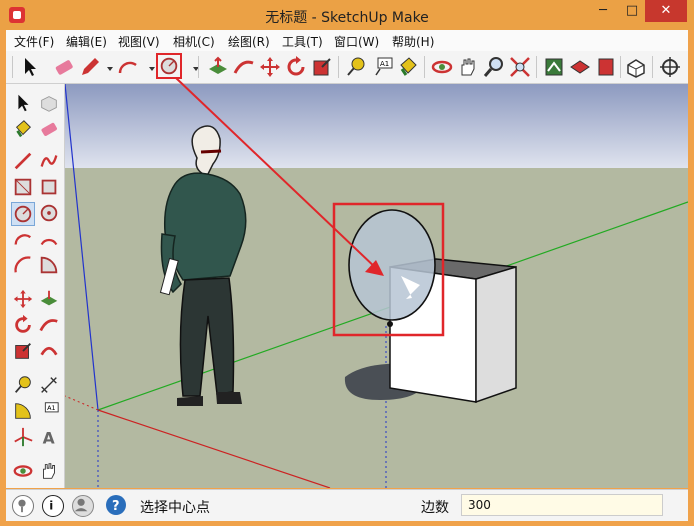  Describe the element at coordinates (23, 437) in the screenshot. I see `axes-icon` at that location.